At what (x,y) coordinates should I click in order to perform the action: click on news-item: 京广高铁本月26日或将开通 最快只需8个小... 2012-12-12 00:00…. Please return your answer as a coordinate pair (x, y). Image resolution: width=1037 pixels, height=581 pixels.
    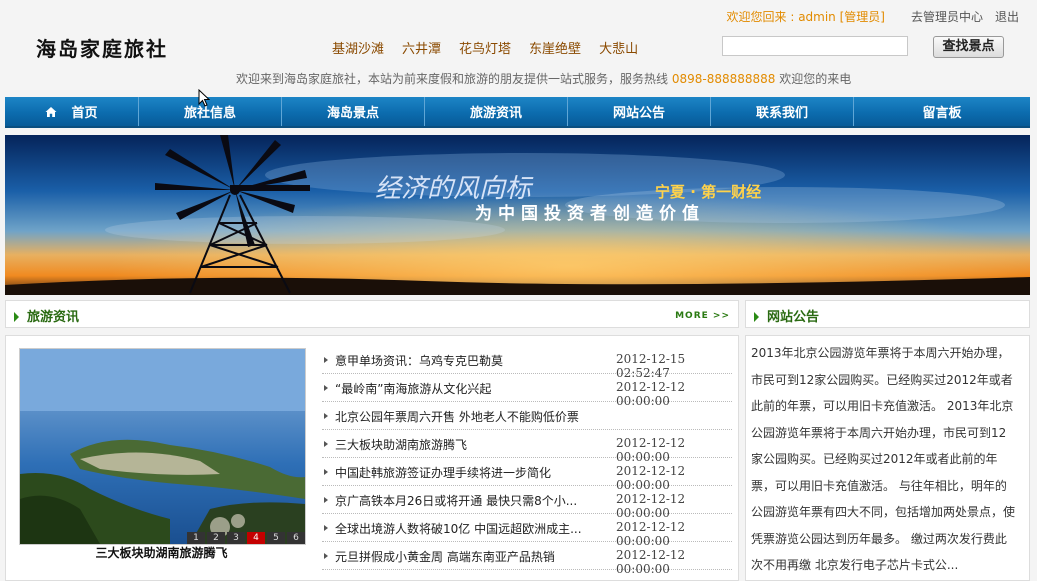
    Looking at the image, I should click on (527, 503).